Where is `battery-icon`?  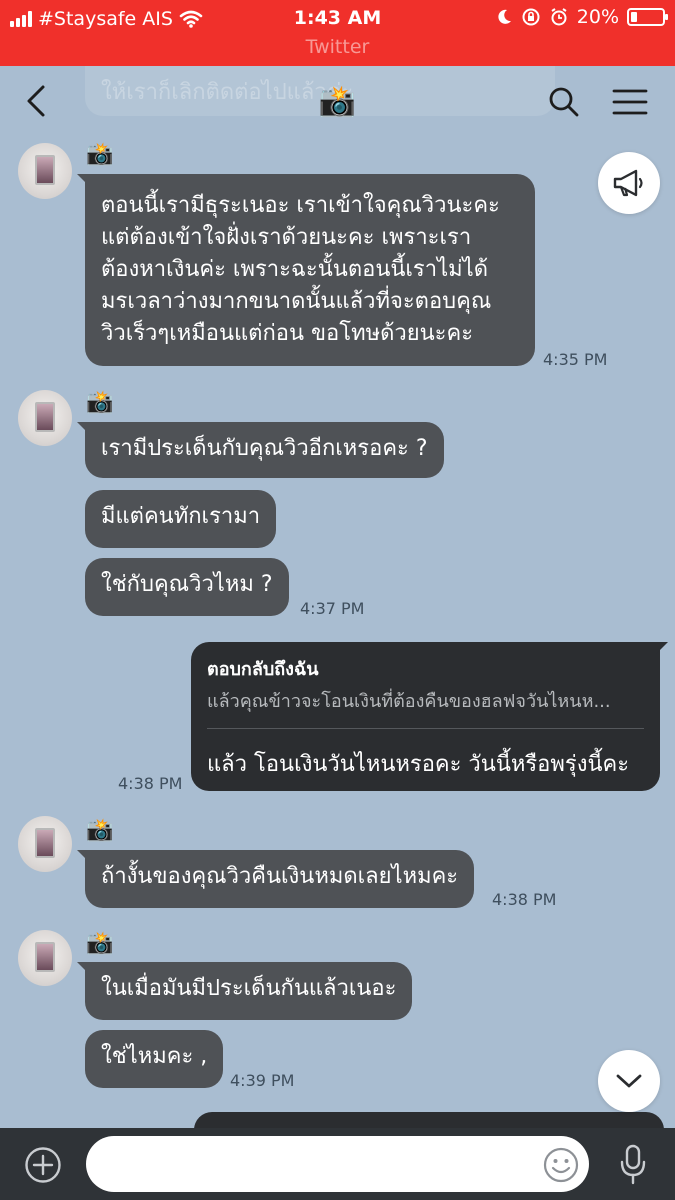 battery-icon is located at coordinates (647, 17).